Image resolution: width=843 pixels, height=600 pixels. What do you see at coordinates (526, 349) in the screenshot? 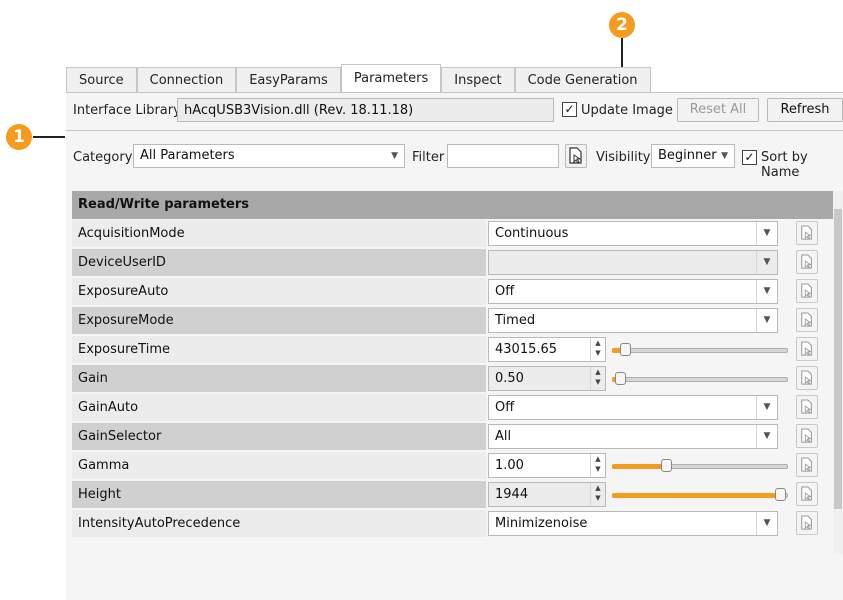
I see `param-value: 43015.65` at bounding box center [526, 349].